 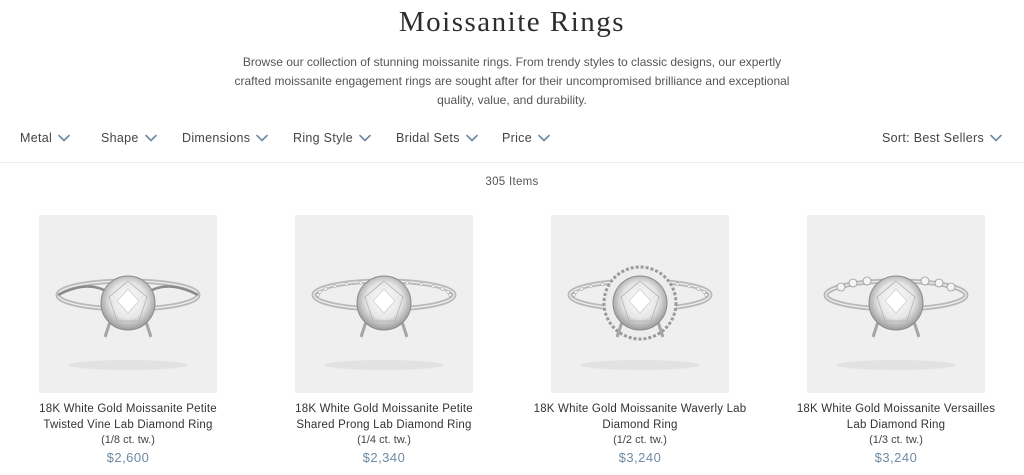 What do you see at coordinates (428, 138) in the screenshot?
I see `filter-label: Bridal Sets` at bounding box center [428, 138].